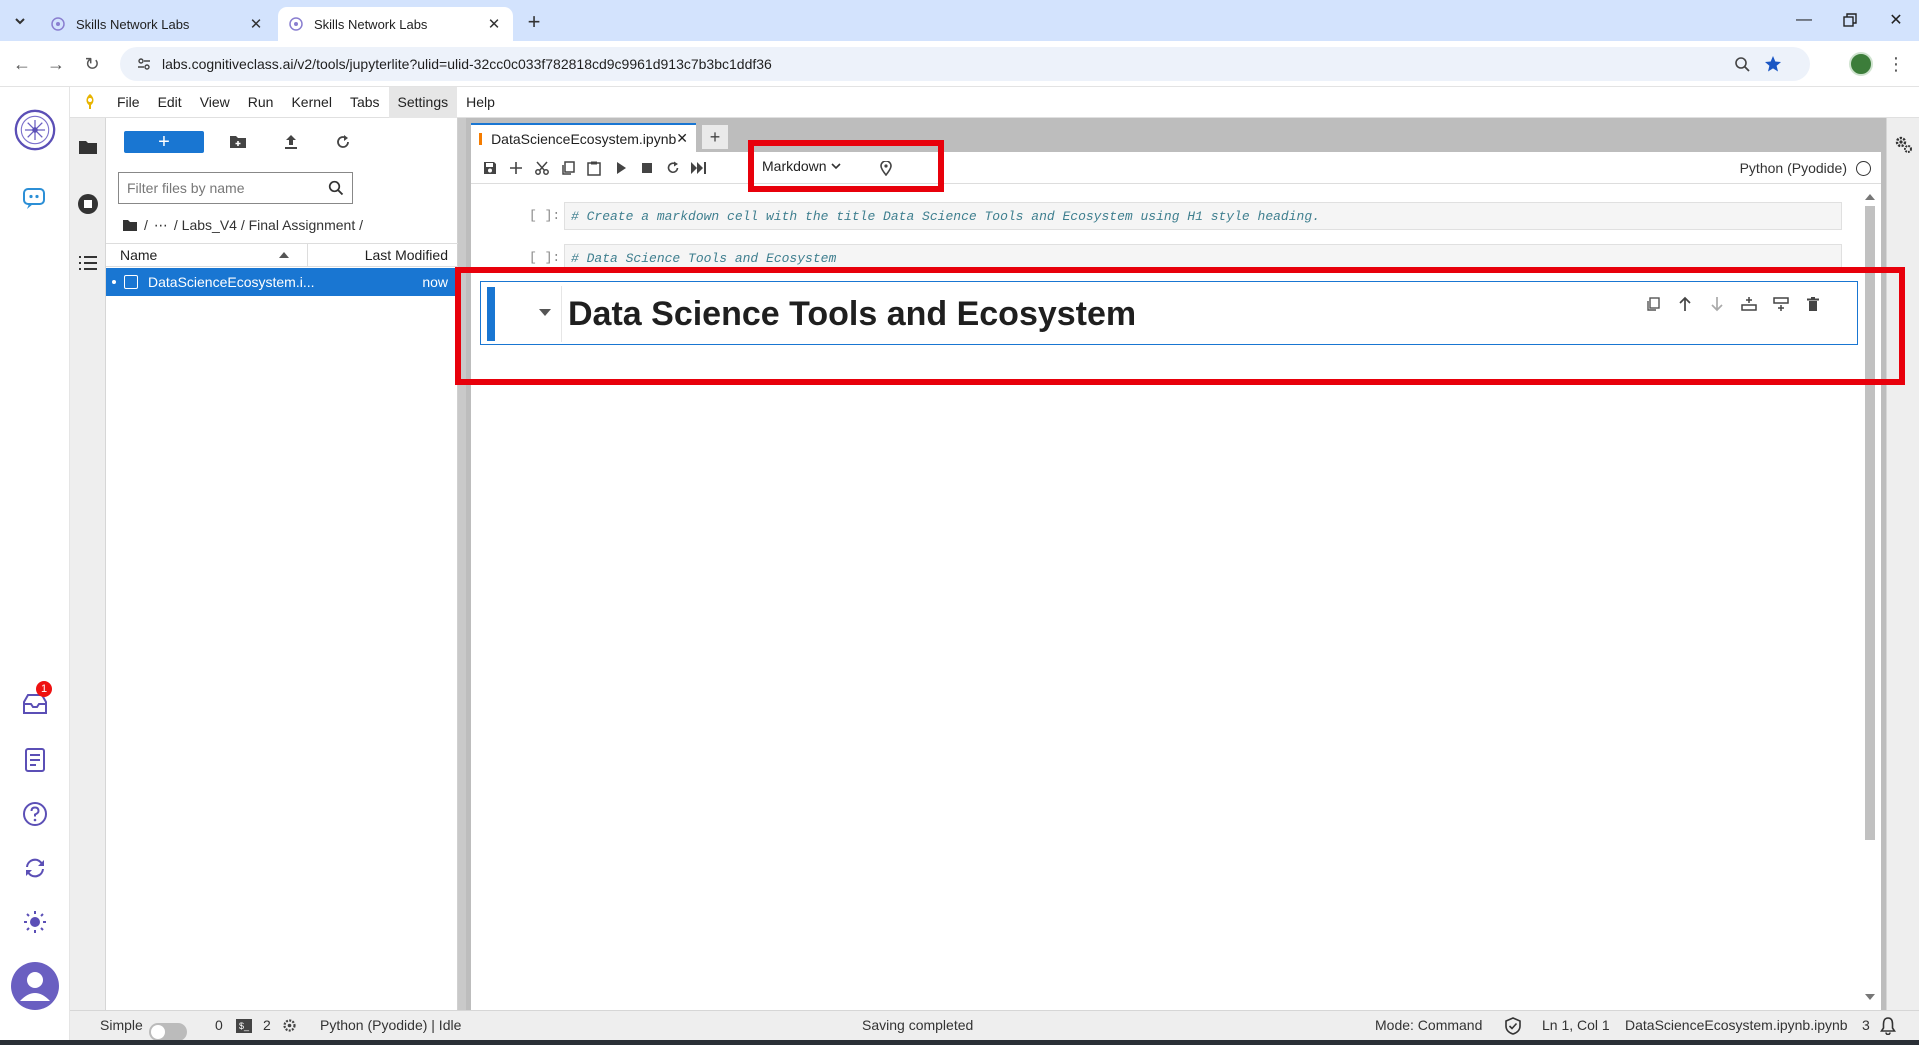  I want to click on breadcrumb: / ⋯ / Labs_V4 / Final Assignment /, so click(242, 225).